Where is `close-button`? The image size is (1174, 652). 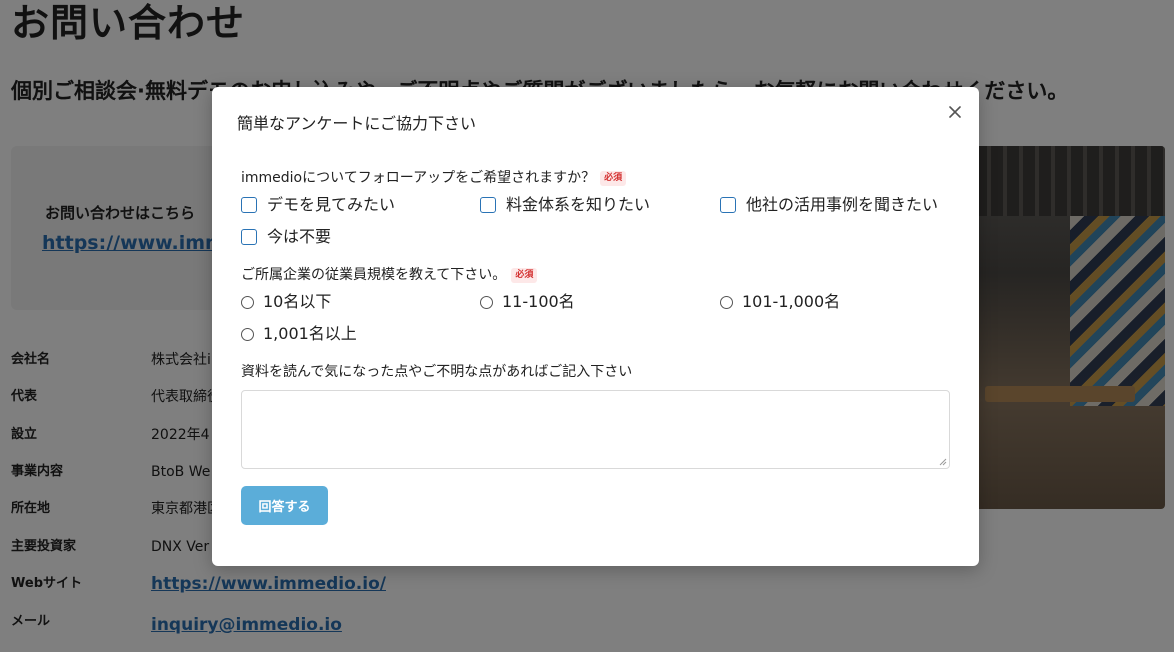
close-button is located at coordinates (955, 112).